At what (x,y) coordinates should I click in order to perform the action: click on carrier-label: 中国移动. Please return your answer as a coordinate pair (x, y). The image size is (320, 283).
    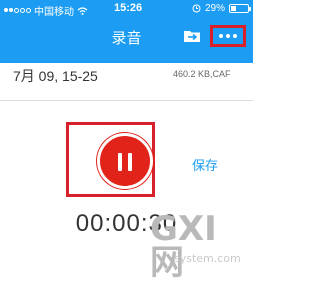
    Looking at the image, I should click on (54, 12).